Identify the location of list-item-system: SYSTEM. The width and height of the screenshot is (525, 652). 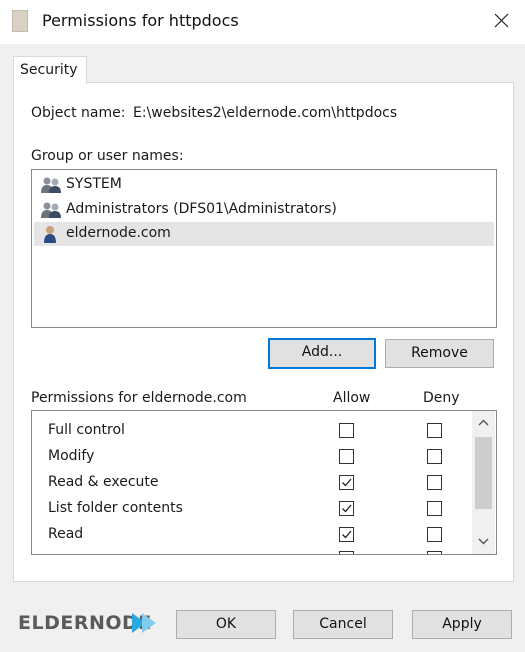
(264, 185).